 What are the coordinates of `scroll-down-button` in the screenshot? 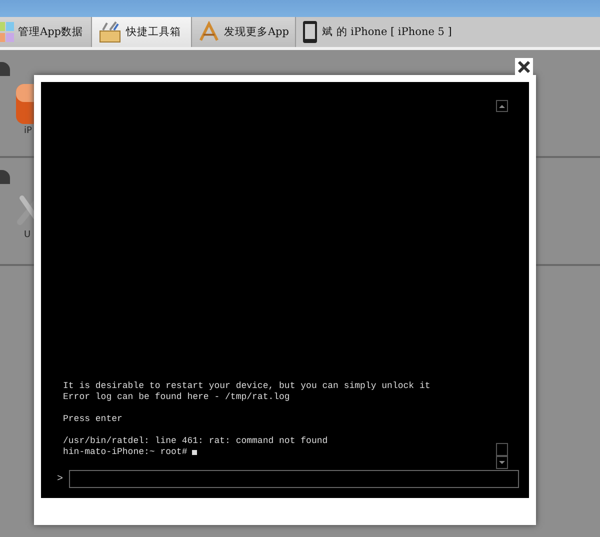 It's located at (502, 462).